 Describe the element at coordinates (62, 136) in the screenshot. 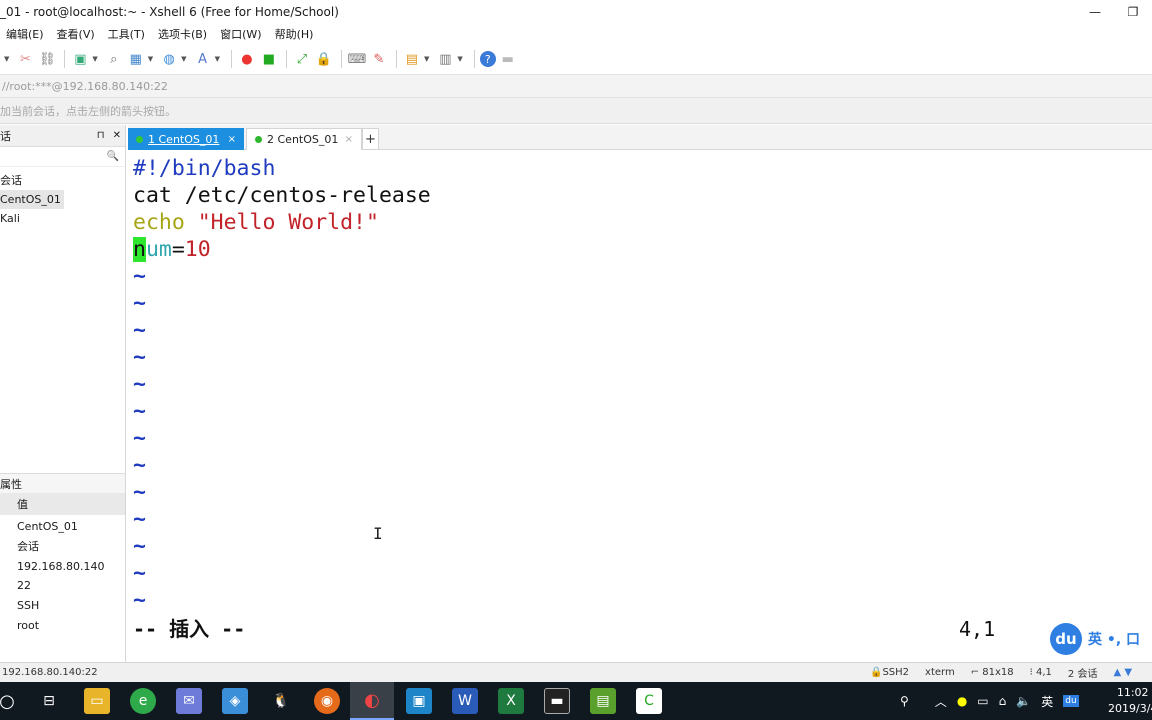

I see `session-panel-header: 话 ⊓ ✕` at that location.